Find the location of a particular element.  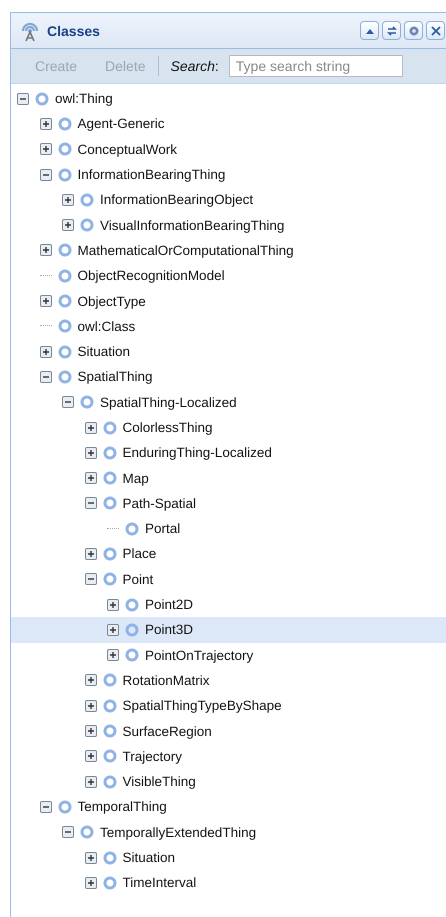

class-label: ConceptualWork is located at coordinates (128, 149).